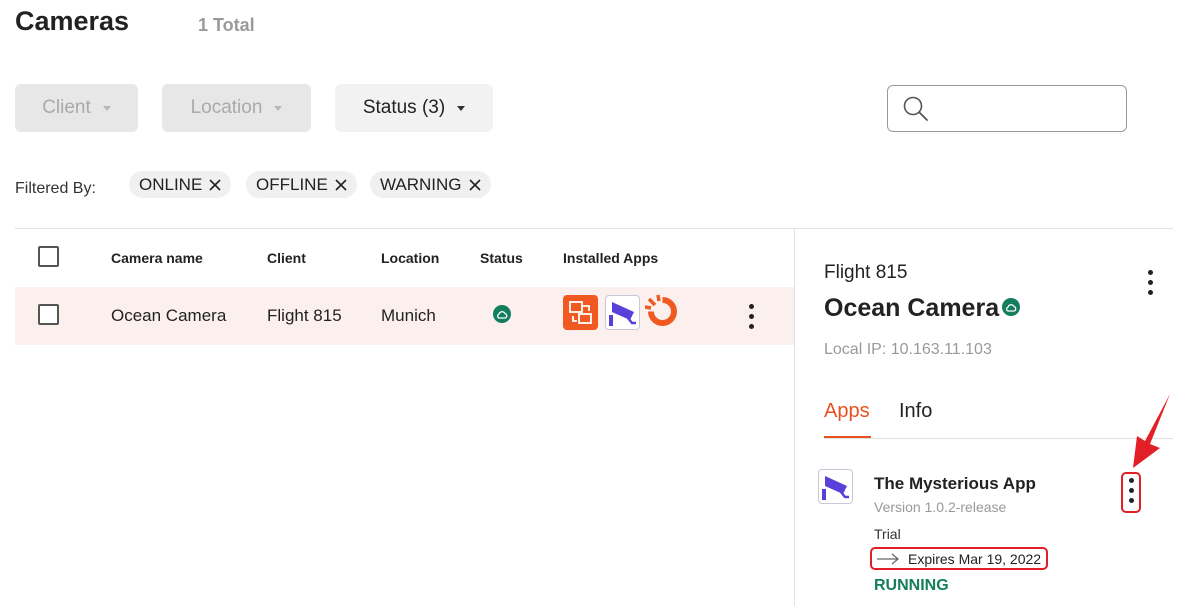 This screenshot has height=606, width=1184. What do you see at coordinates (847, 437) in the screenshot?
I see `active-tab-indicator` at bounding box center [847, 437].